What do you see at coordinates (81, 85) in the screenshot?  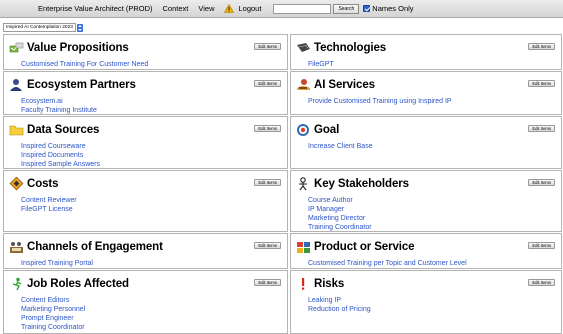 I see `panel-title: Ecosystem Partners` at bounding box center [81, 85].